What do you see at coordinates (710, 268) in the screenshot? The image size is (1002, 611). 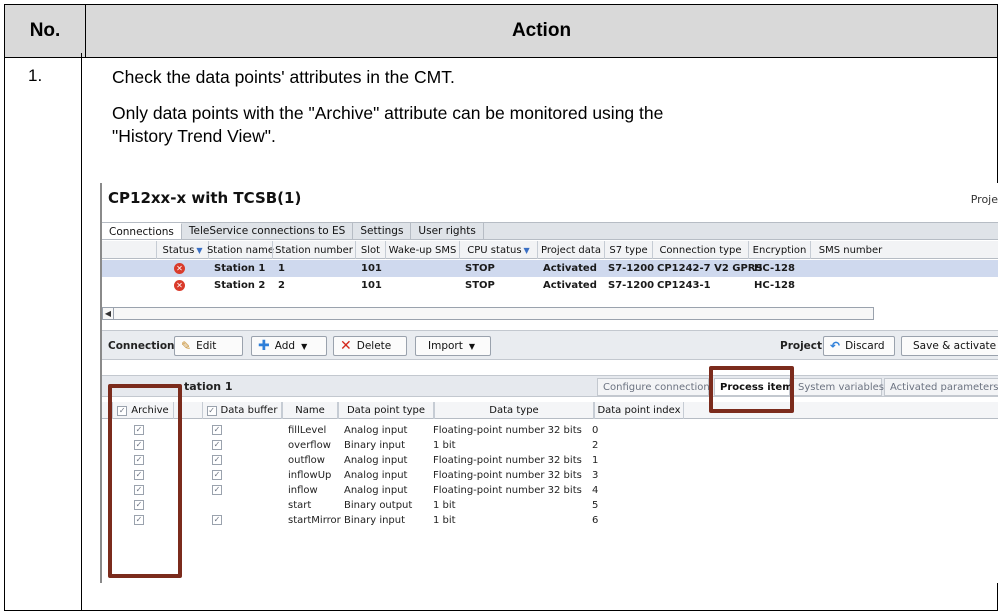 I see `cell-connection-type: CP1242-7 V2 GPRS` at bounding box center [710, 268].